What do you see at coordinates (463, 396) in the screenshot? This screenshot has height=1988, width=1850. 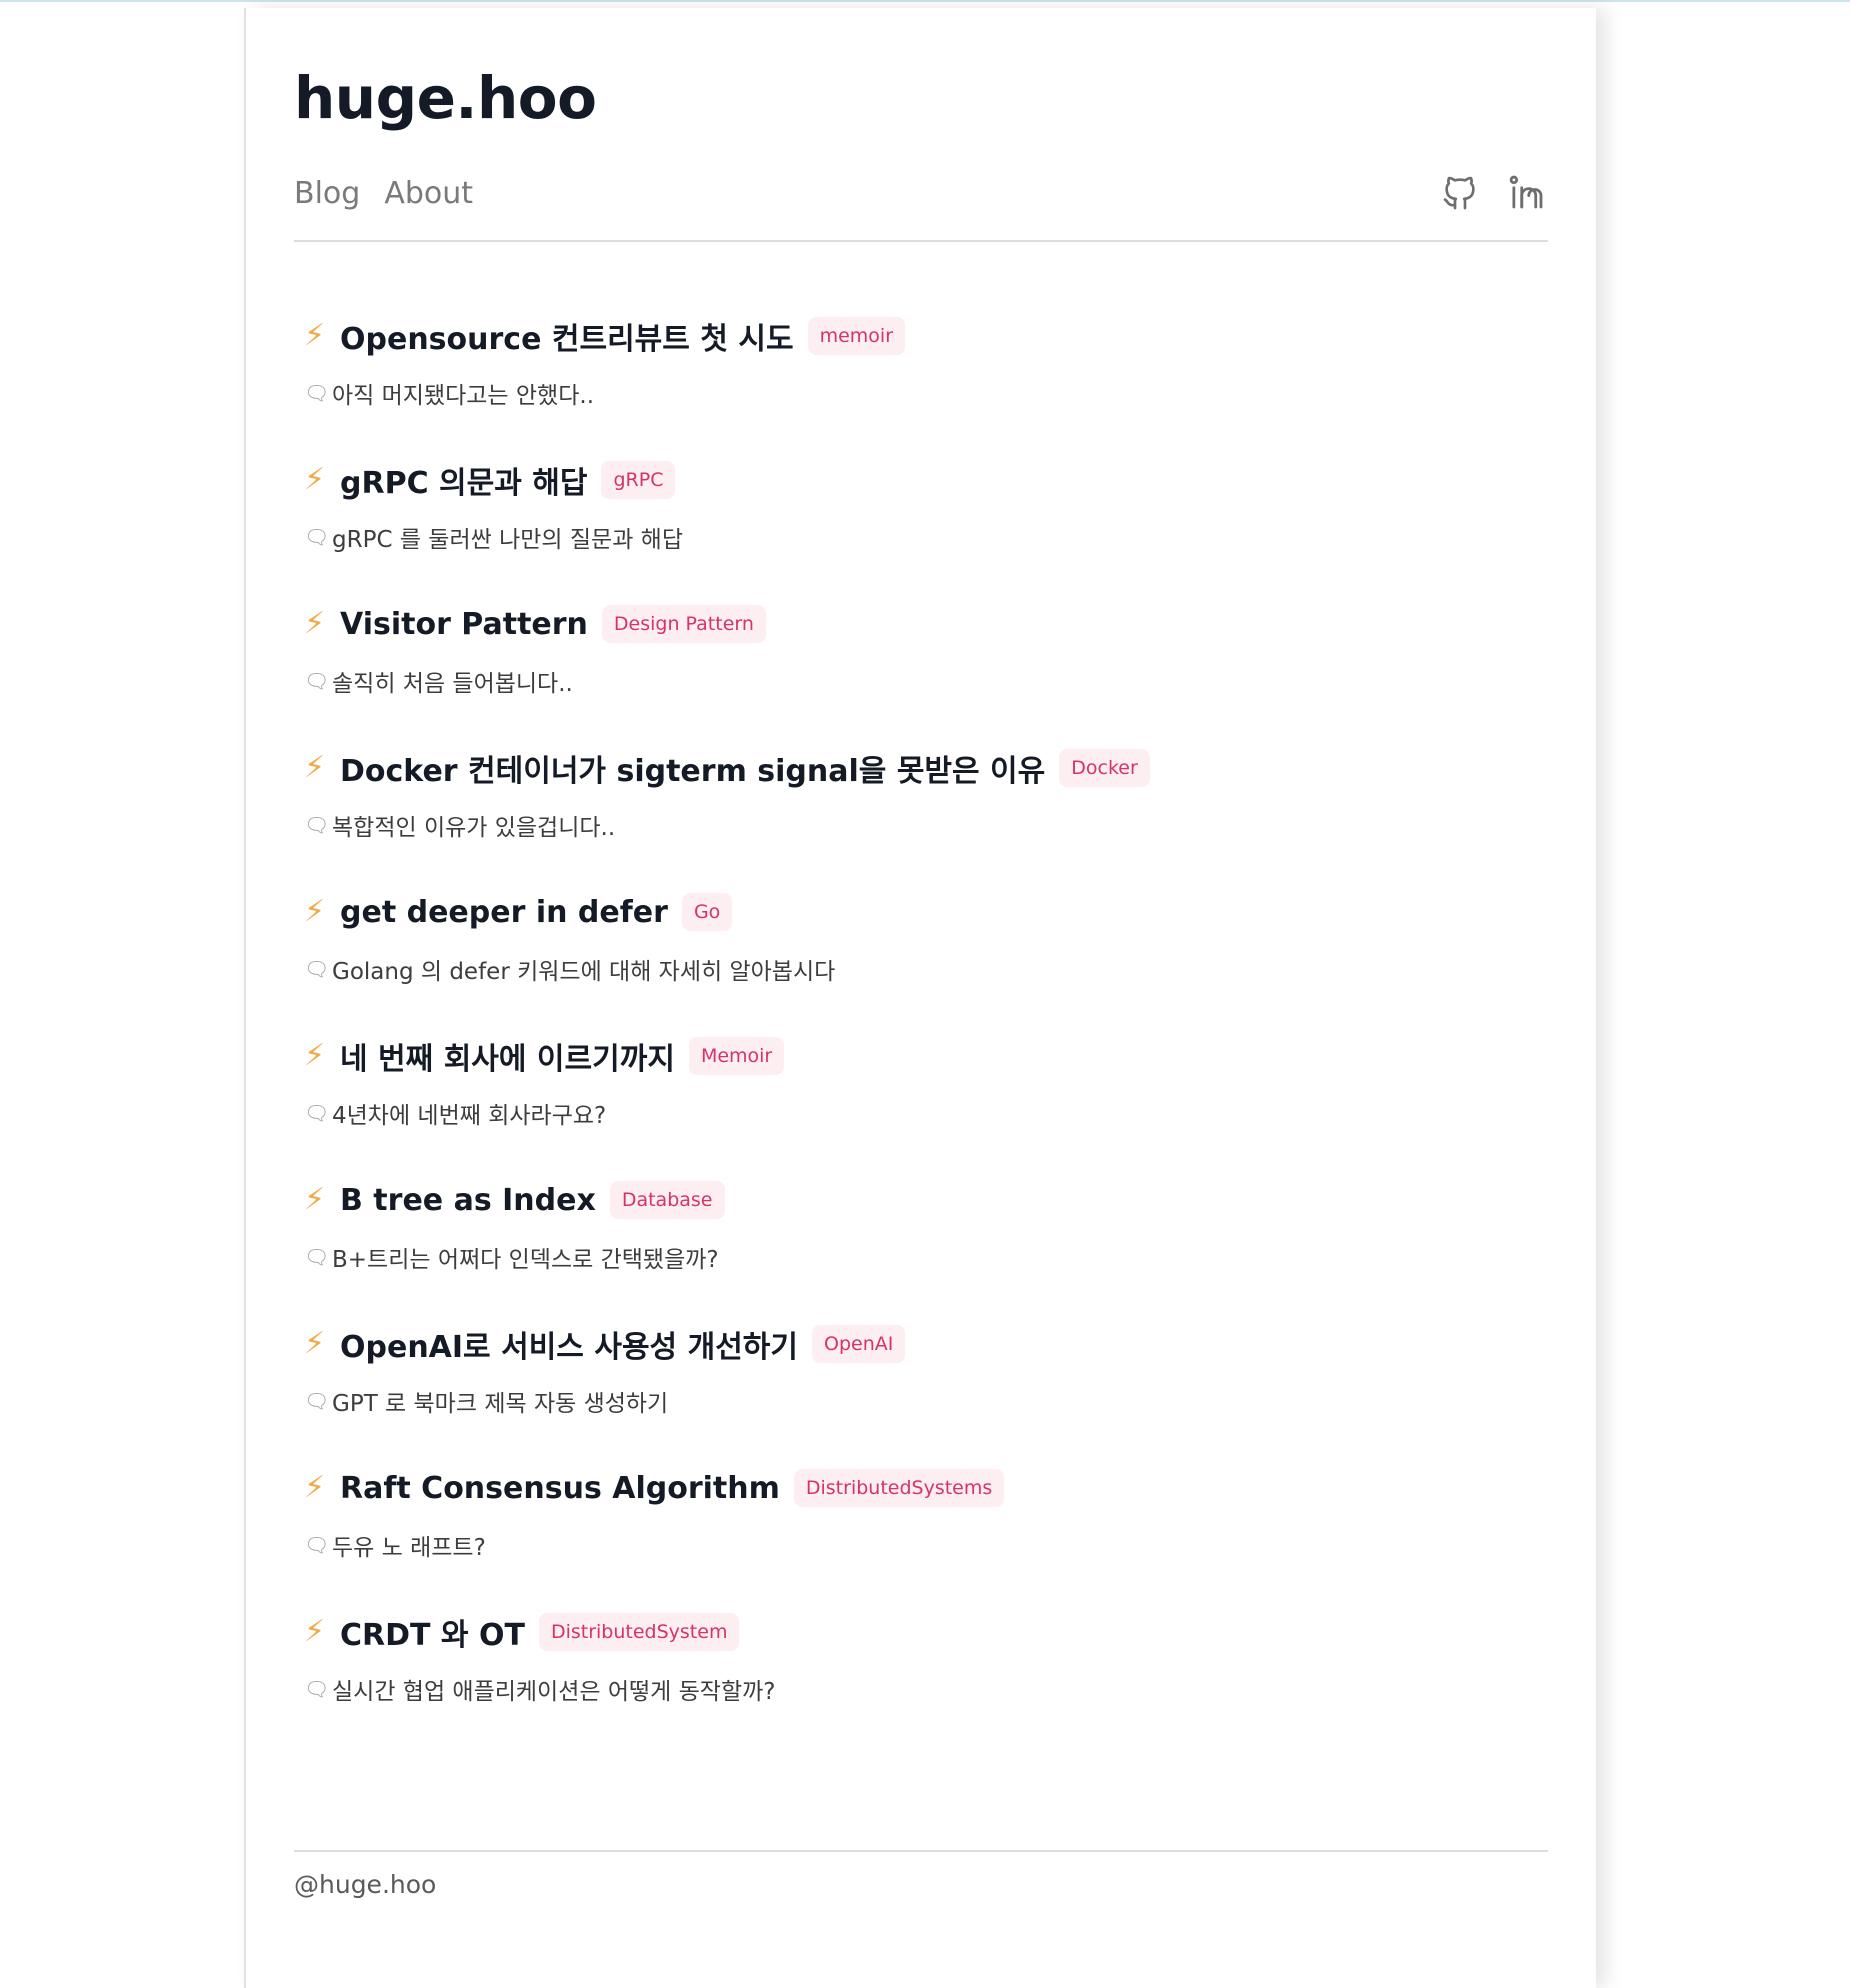 I see `post-description: 아직 머지됐다고는 안했다..` at bounding box center [463, 396].